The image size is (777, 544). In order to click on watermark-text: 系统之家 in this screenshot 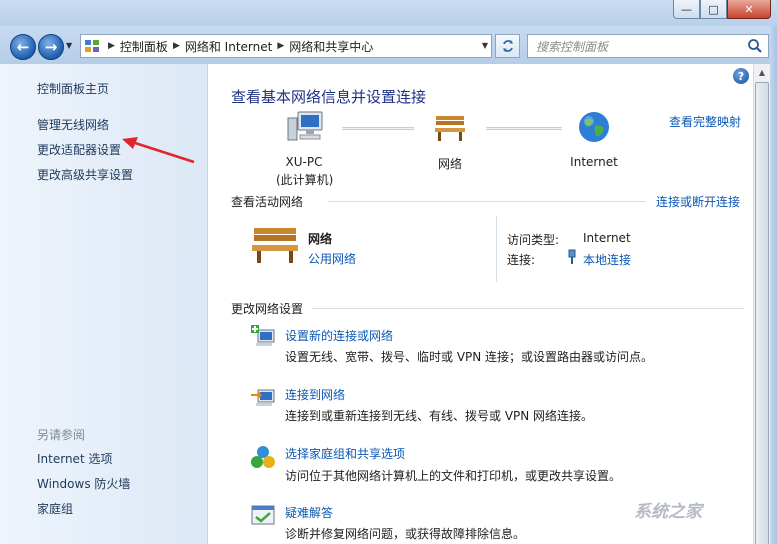, I will do `click(668, 512)`.